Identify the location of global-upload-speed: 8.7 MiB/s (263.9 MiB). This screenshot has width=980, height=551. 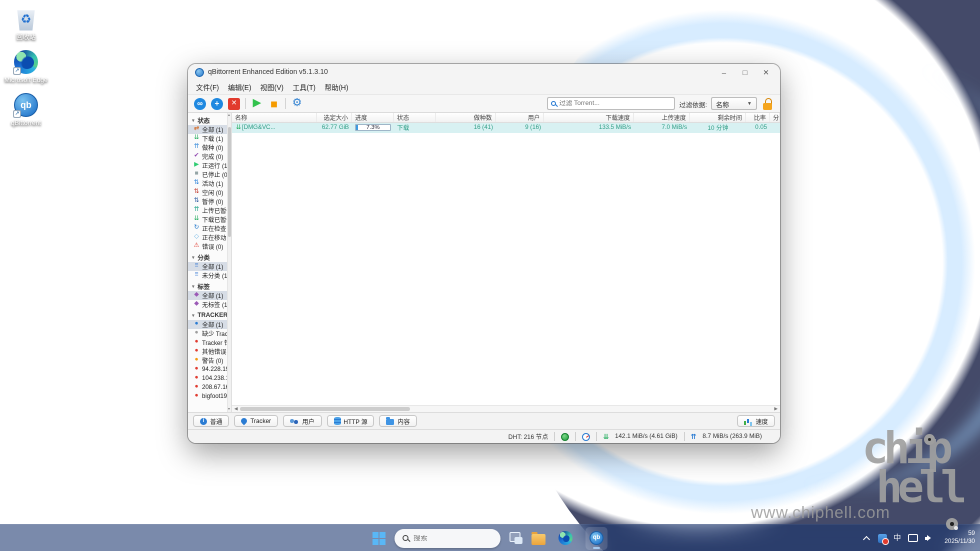
(733, 436).